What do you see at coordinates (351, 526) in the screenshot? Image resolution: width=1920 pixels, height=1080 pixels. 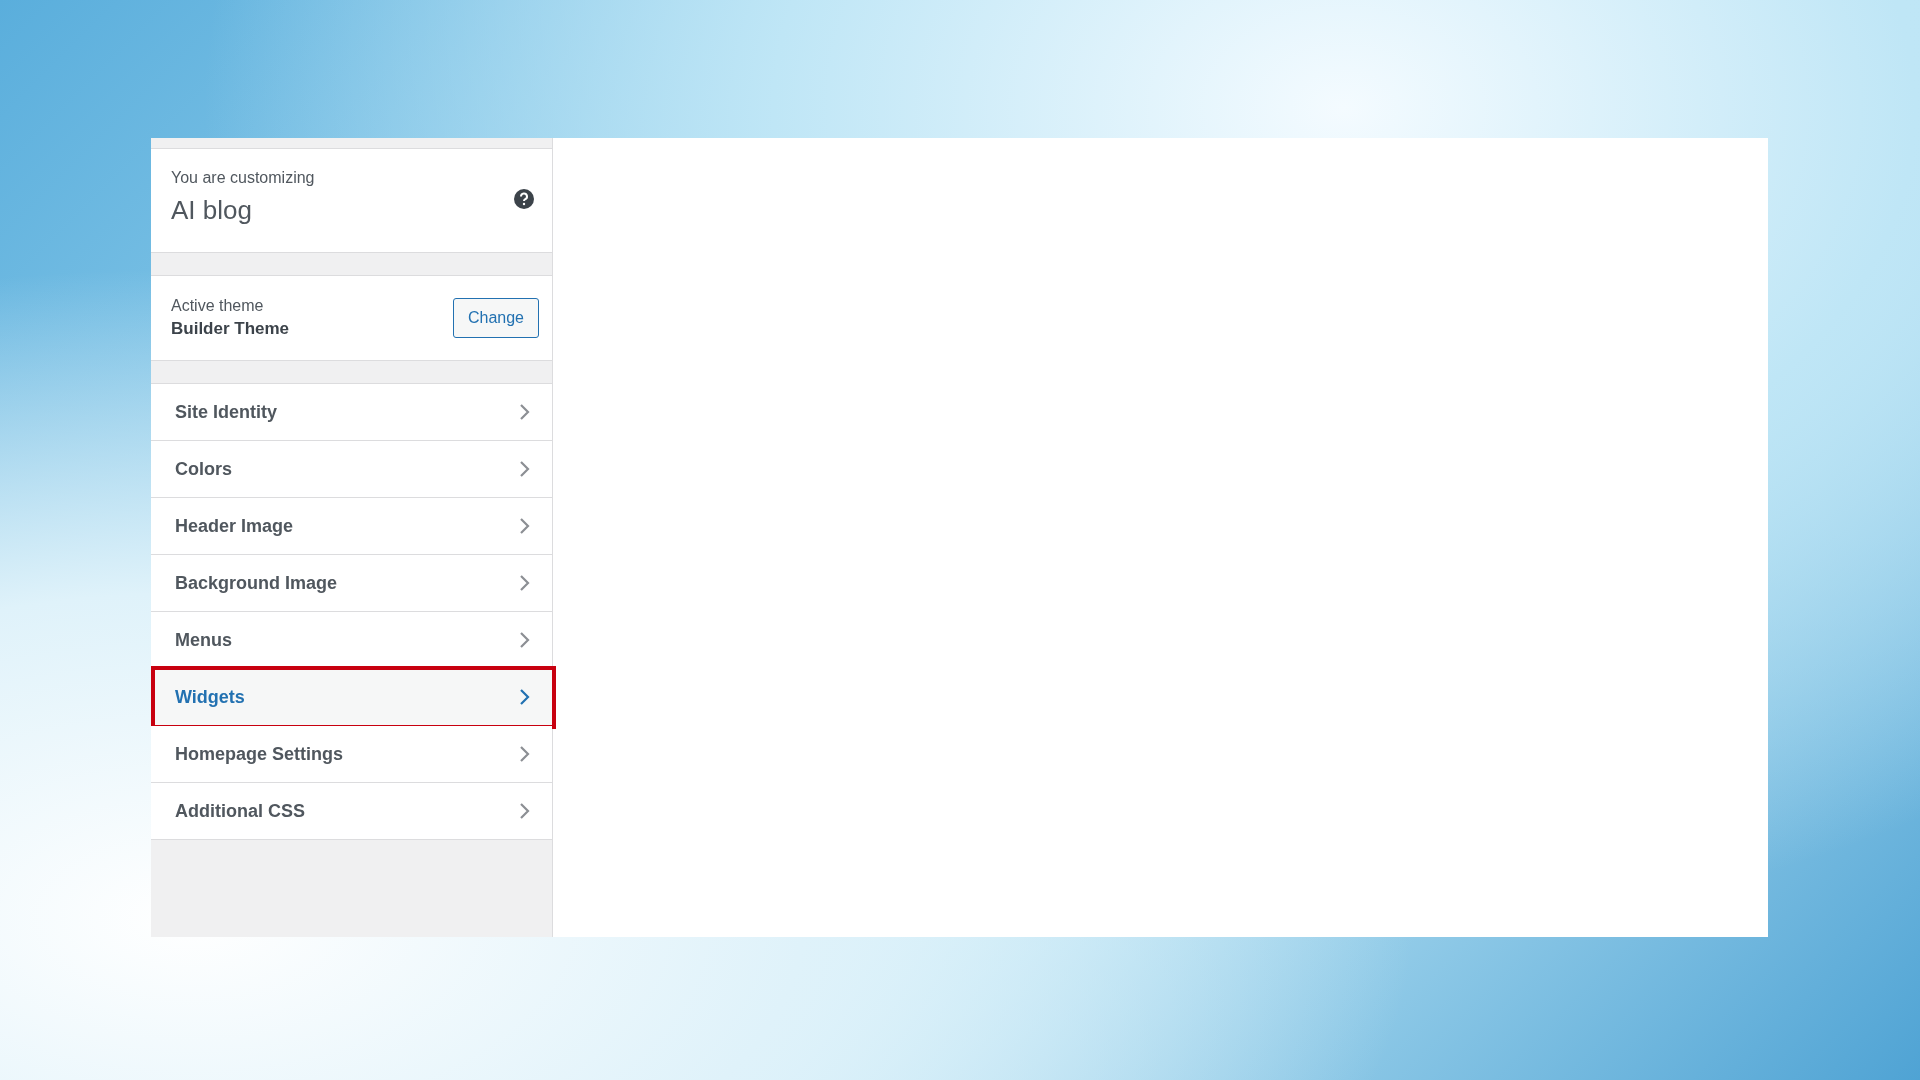 I see `section-item: Header Image` at bounding box center [351, 526].